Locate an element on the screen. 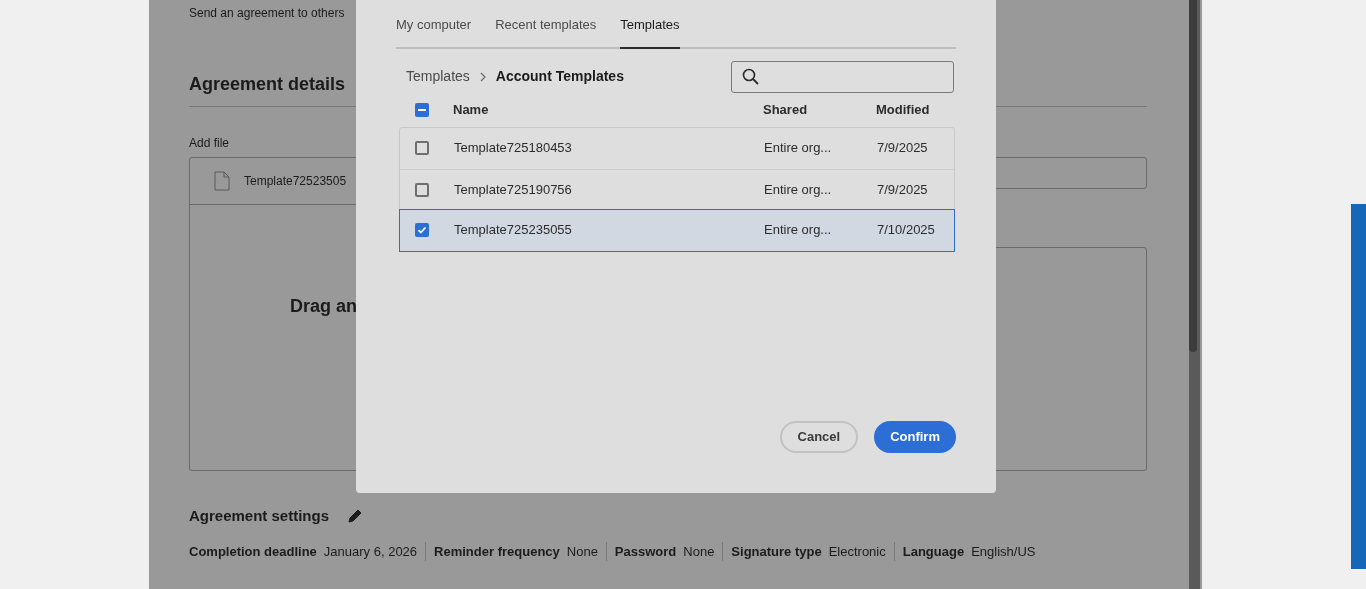 This screenshot has width=1366, height=589. search-field is located at coordinates (842, 76).